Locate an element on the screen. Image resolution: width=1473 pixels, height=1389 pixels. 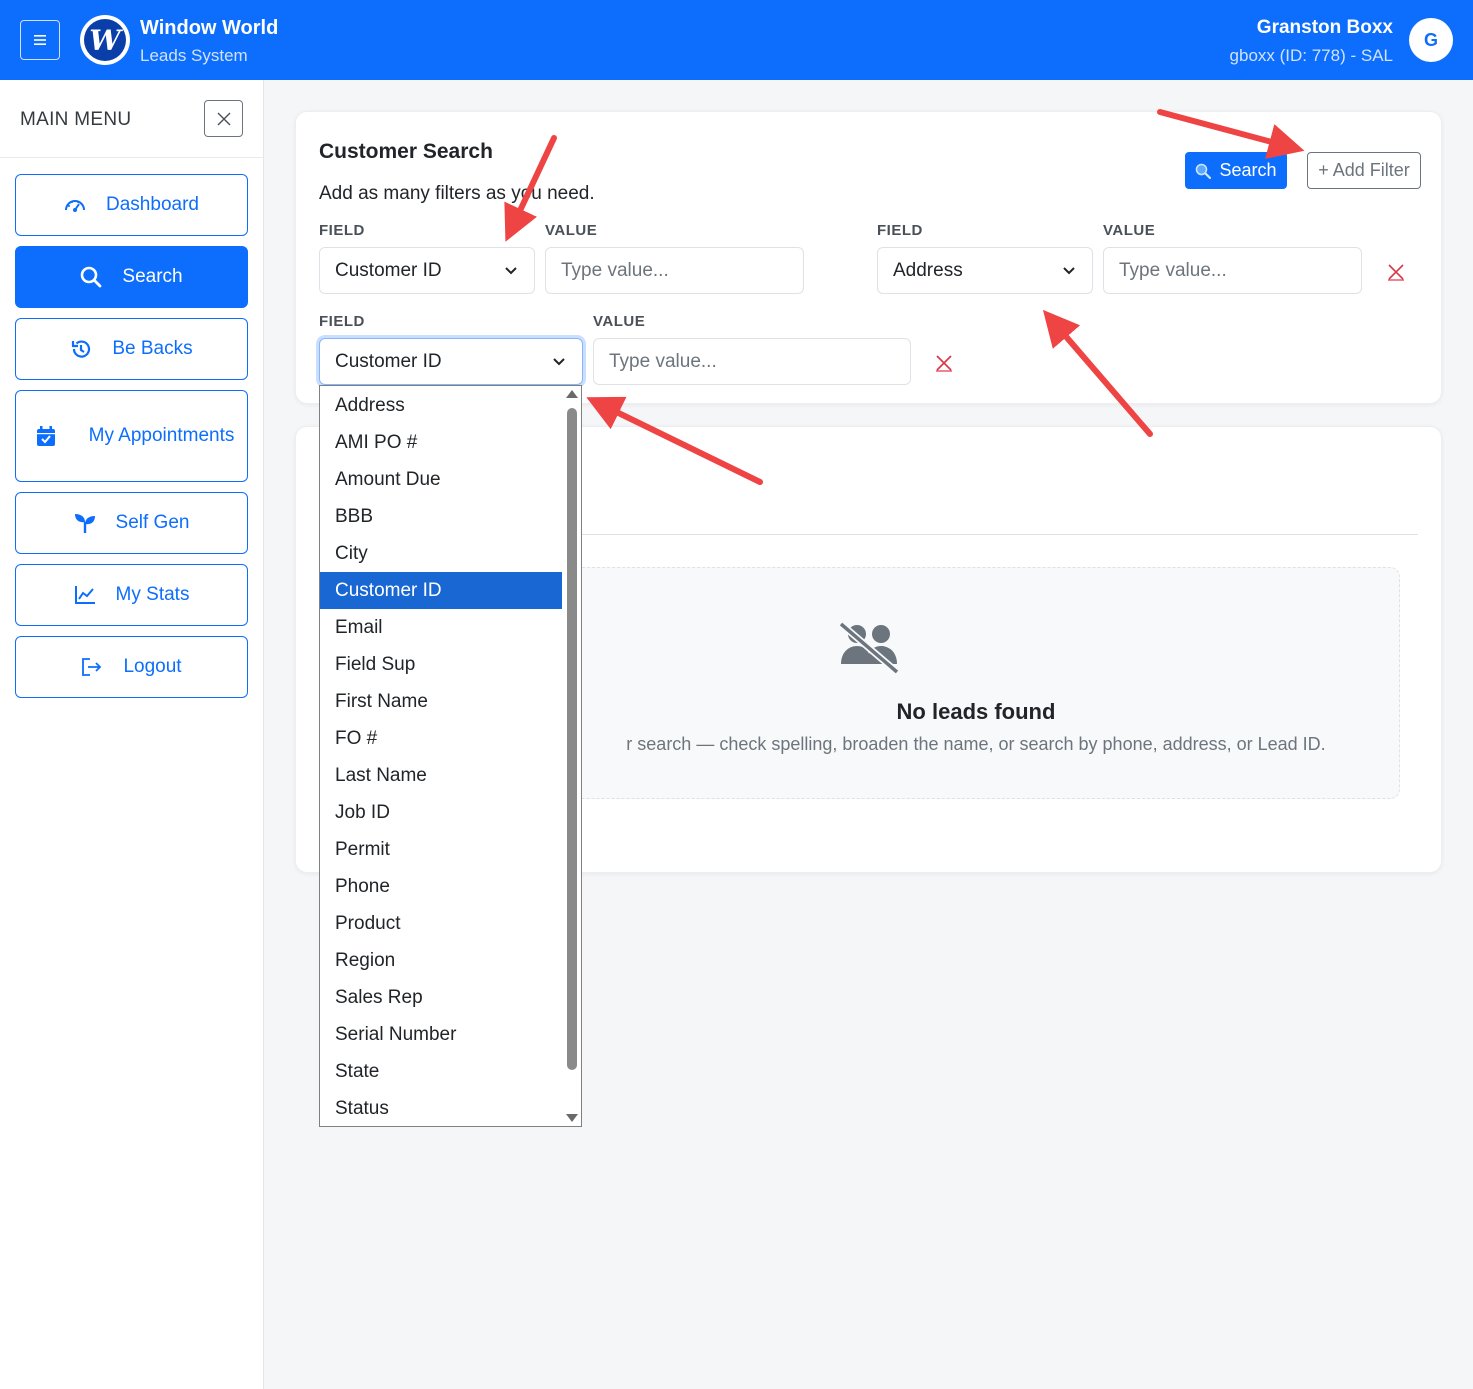
field-select-1: Customer ID is located at coordinates (427, 270).